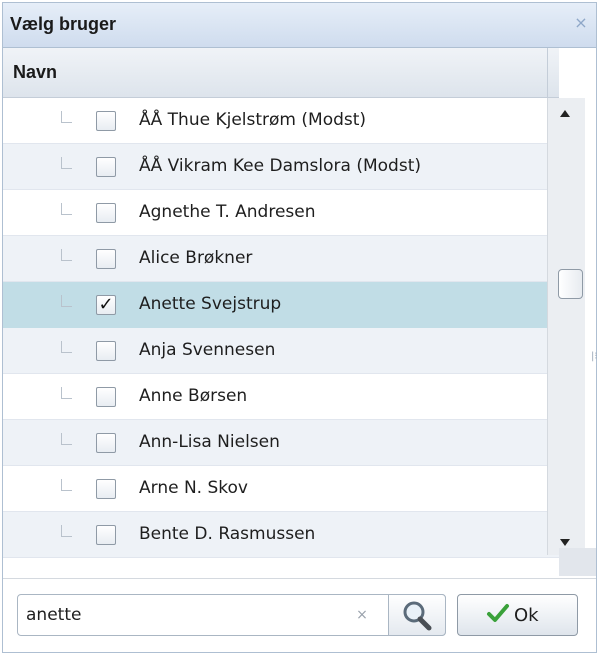 The height and width of the screenshot is (657, 603). Describe the element at coordinates (281, 397) in the screenshot. I see `table-row: Anne Børsen` at that location.